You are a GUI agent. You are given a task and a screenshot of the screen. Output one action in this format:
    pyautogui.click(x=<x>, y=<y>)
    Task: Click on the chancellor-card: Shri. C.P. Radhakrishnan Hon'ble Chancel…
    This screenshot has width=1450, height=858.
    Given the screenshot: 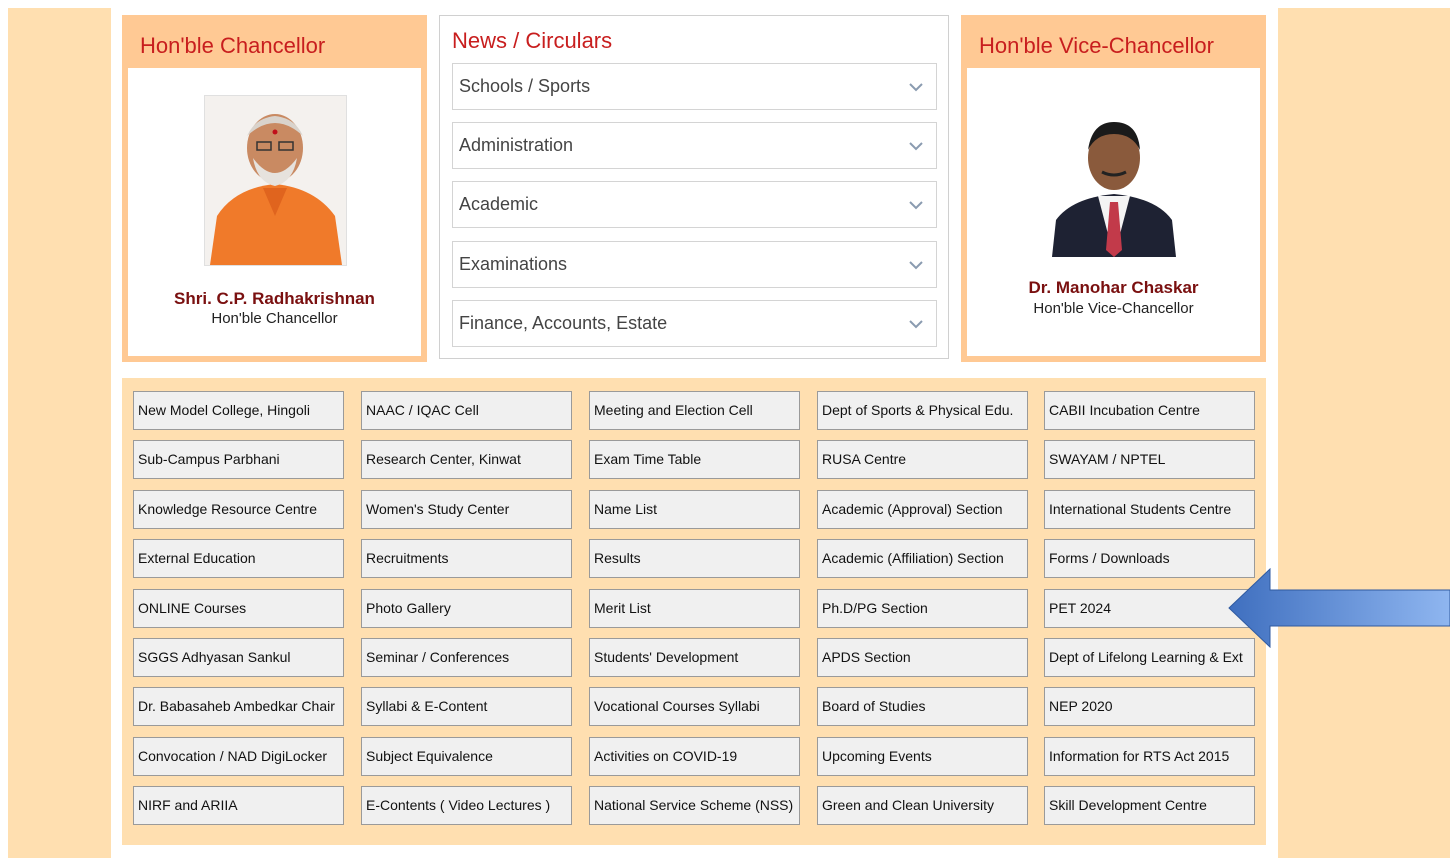 What is the action you would take?
    pyautogui.click(x=274, y=212)
    